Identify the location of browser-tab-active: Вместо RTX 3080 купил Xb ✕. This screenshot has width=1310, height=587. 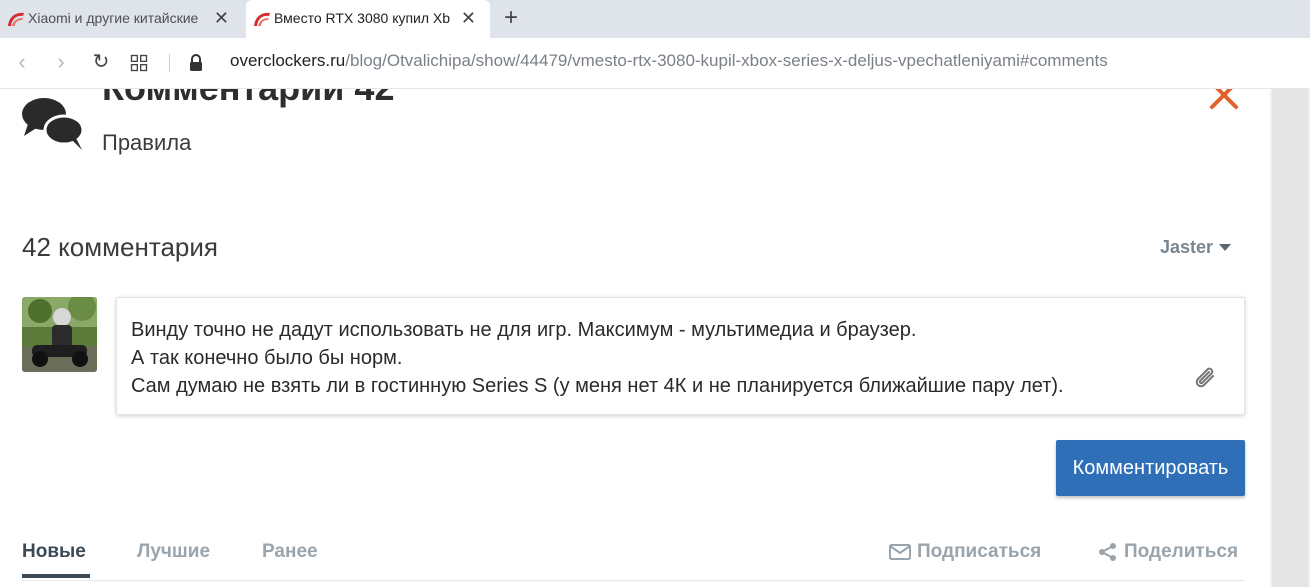
(368, 19).